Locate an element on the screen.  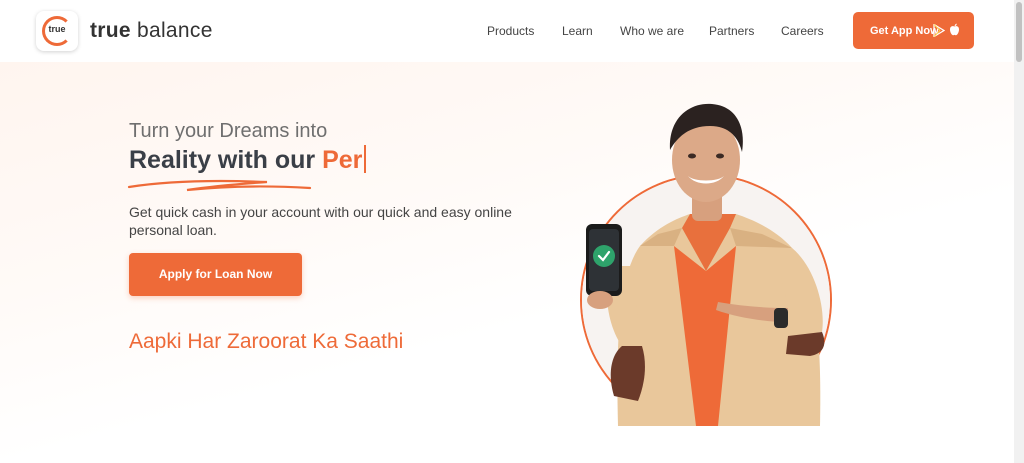
apply-for-loan-button: Apply for Loan Now is located at coordinates (215, 274).